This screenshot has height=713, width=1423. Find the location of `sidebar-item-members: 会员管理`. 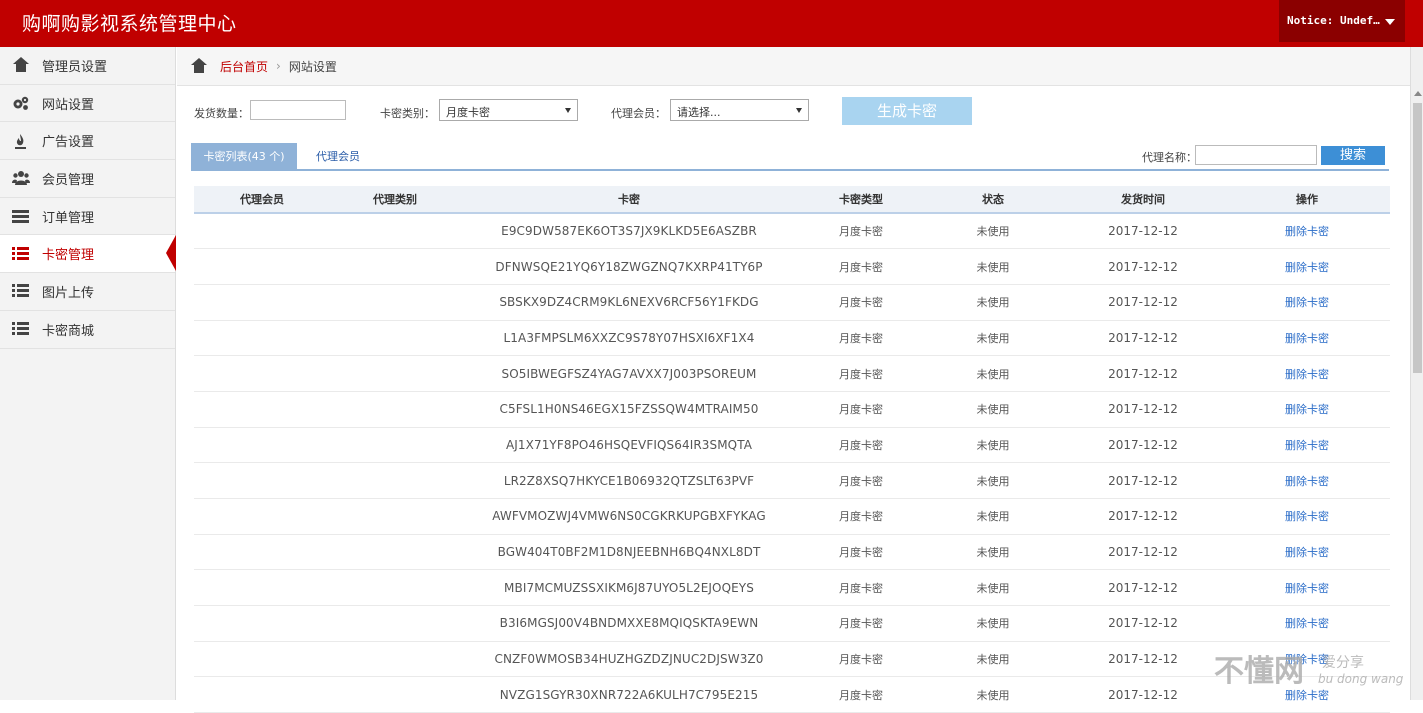

sidebar-item-members: 会员管理 is located at coordinates (87, 179).